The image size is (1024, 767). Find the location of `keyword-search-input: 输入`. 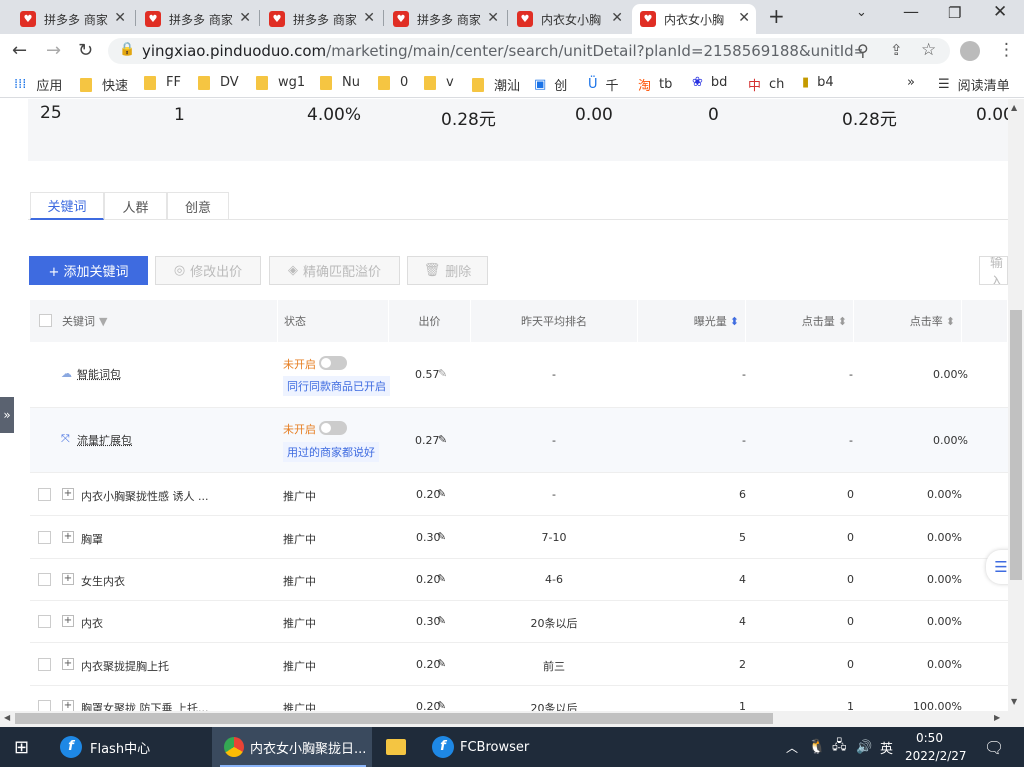

keyword-search-input: 输入 is located at coordinates (993, 270).